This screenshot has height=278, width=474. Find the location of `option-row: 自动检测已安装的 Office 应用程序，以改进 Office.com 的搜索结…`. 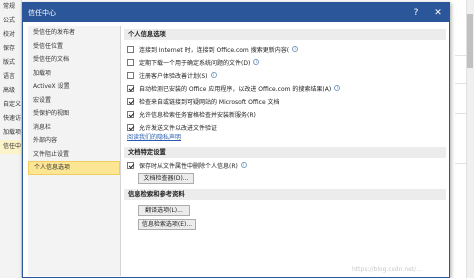

option-row: 自动检测已安装的 Office 应用程序，以改进 Office.com 的搜索结… is located at coordinates (234, 88).